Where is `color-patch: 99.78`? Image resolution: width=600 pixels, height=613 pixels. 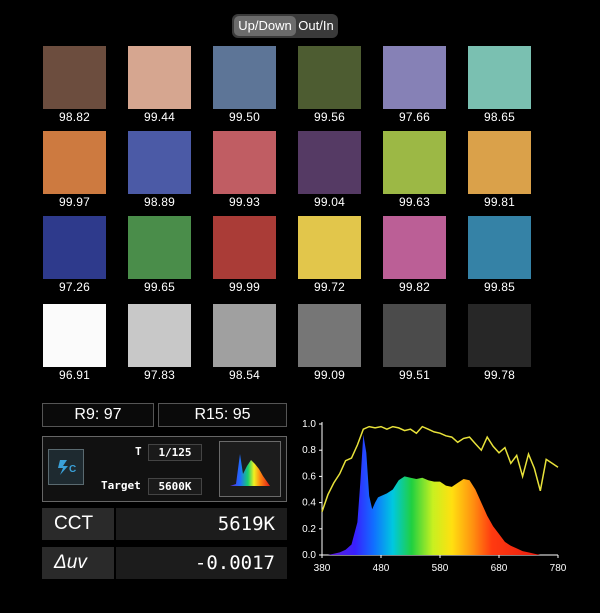
color-patch: 99.78 is located at coordinates (499, 343).